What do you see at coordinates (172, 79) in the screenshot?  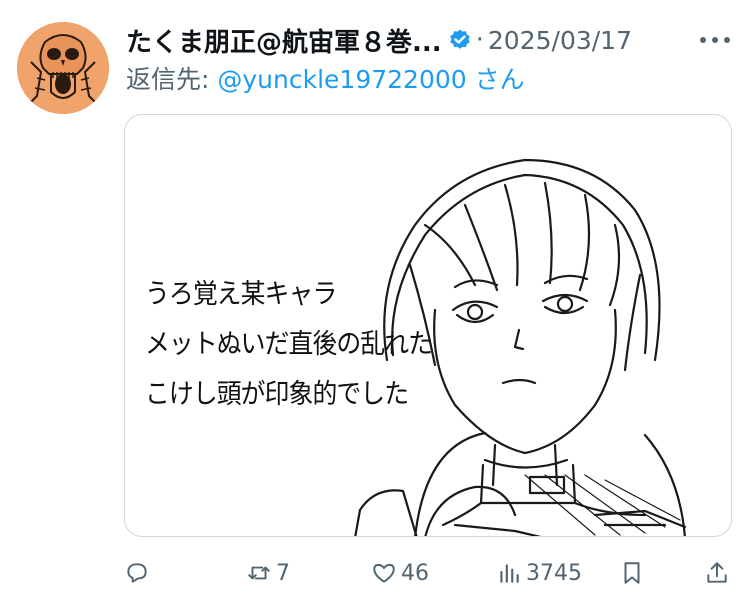 I see `reply-label: 返信先:` at bounding box center [172, 79].